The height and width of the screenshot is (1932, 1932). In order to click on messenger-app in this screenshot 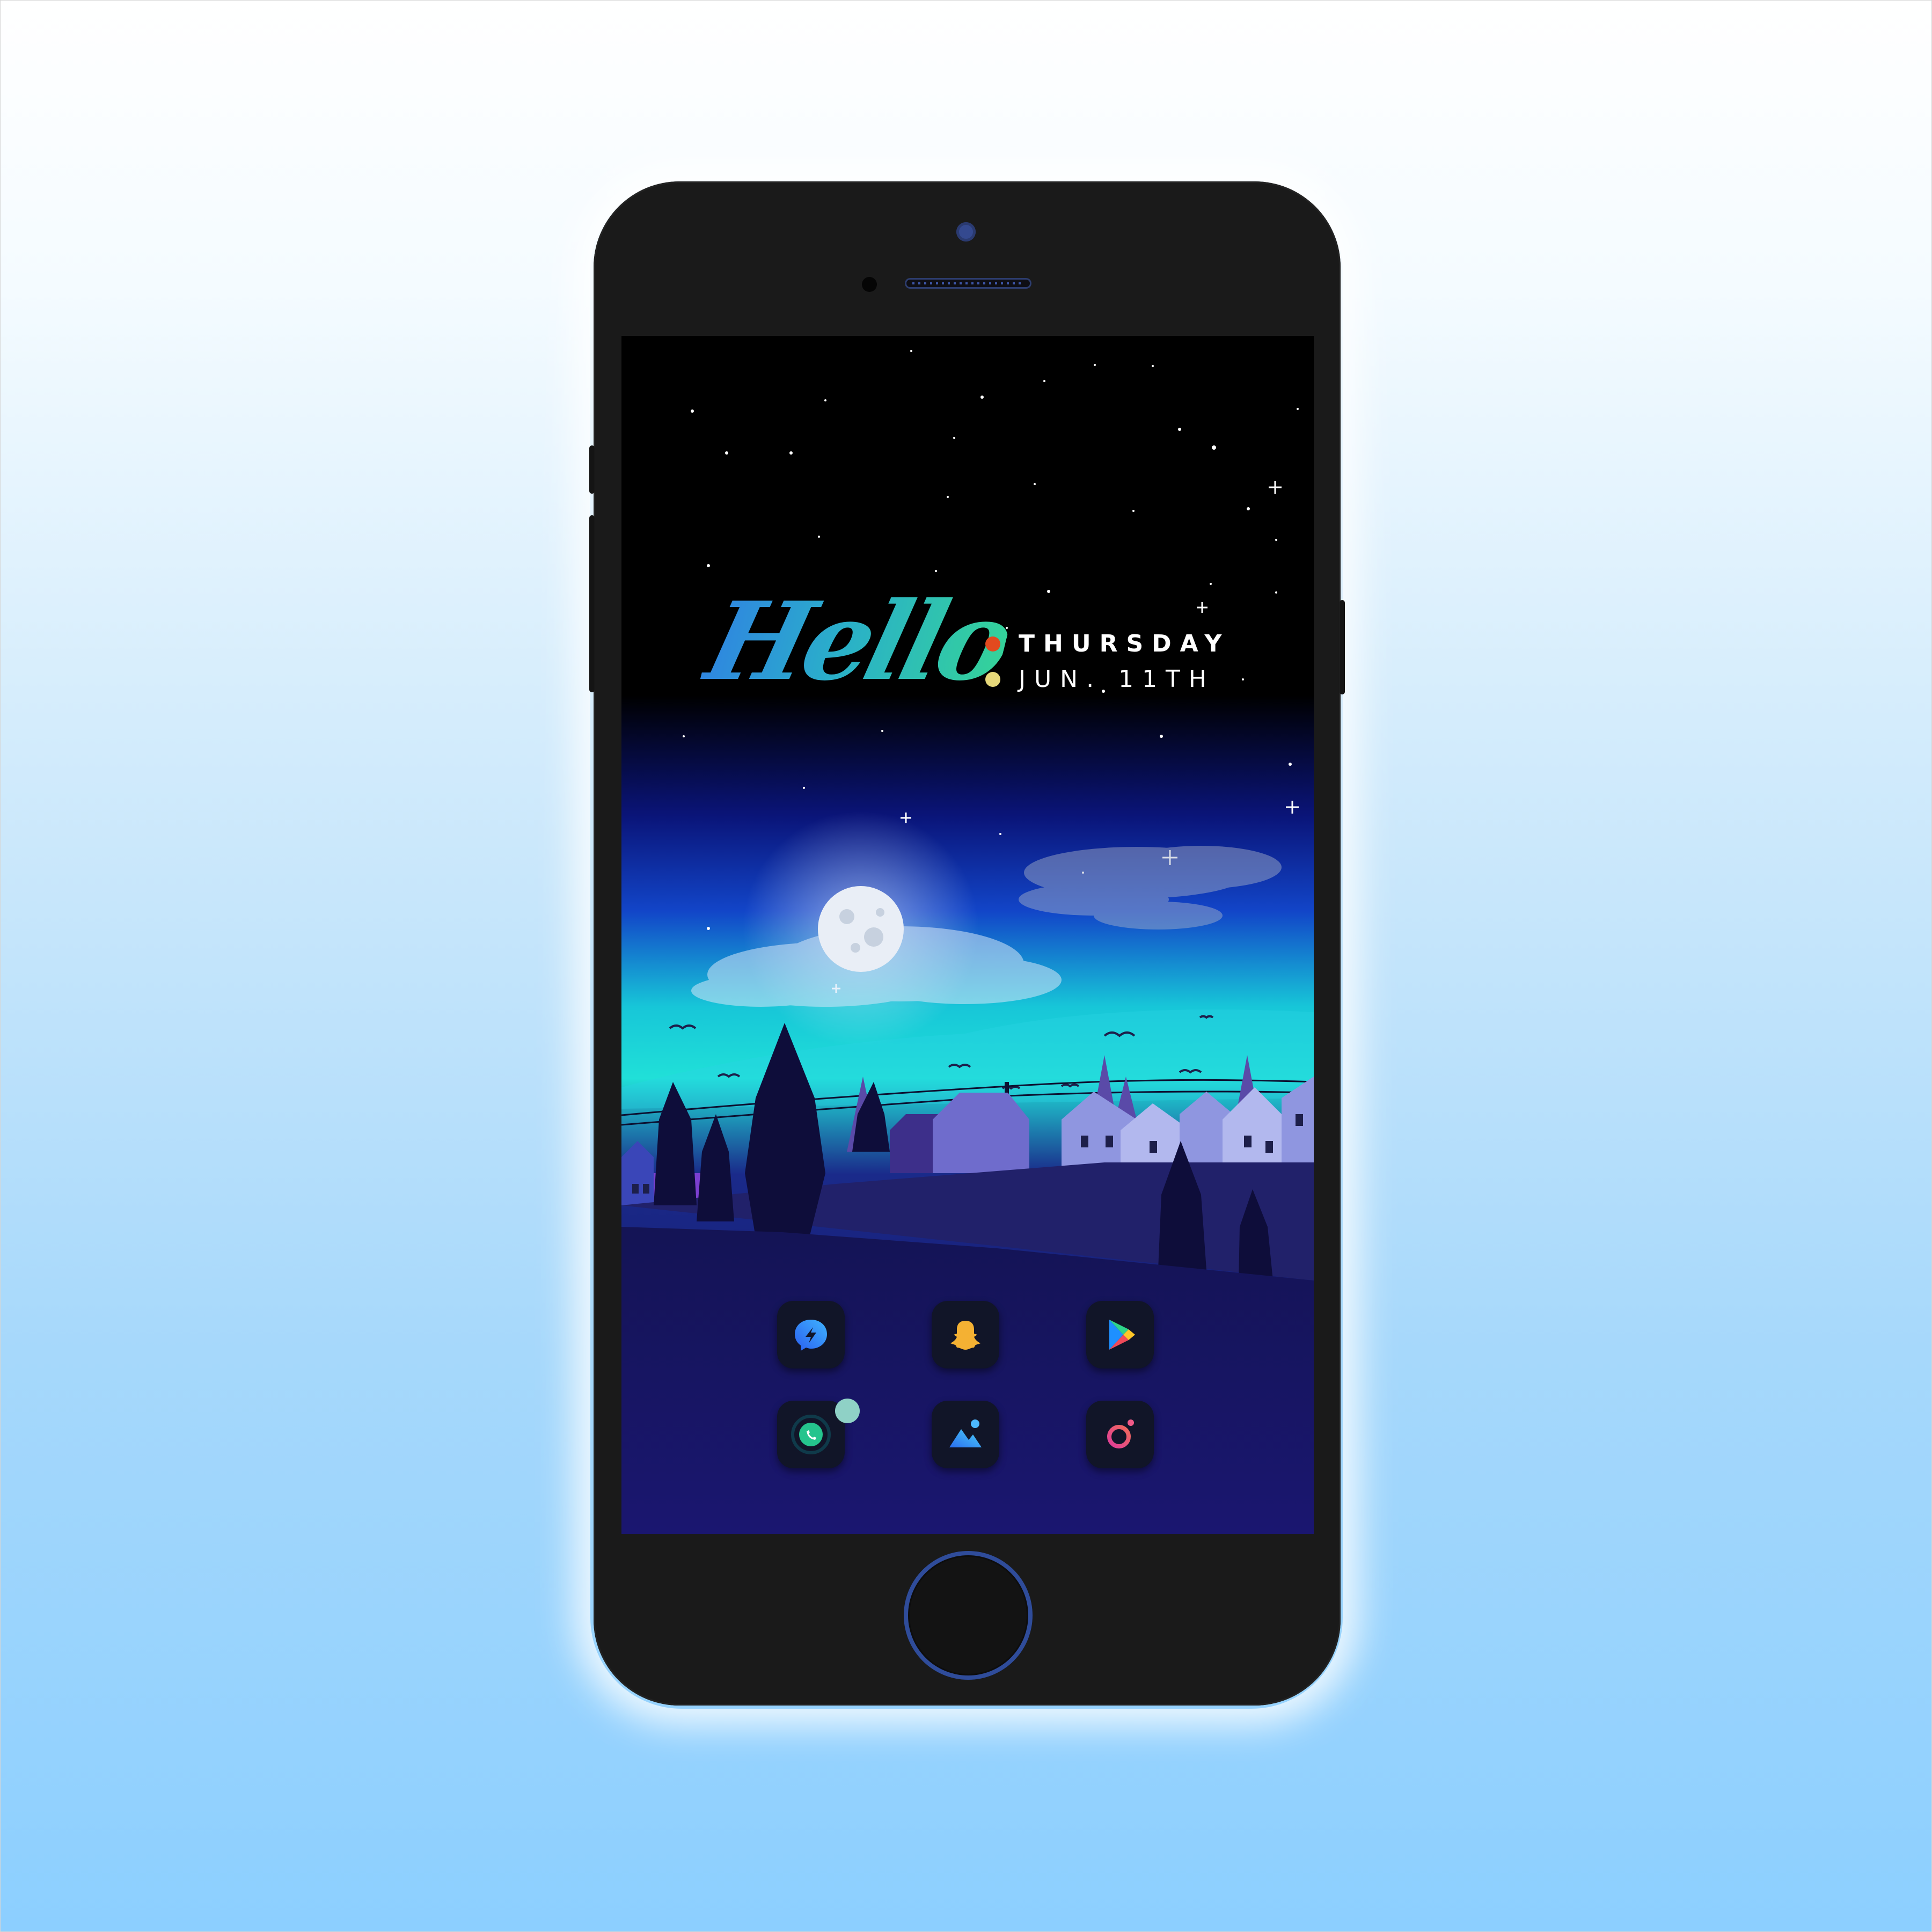, I will do `click(811, 1334)`.